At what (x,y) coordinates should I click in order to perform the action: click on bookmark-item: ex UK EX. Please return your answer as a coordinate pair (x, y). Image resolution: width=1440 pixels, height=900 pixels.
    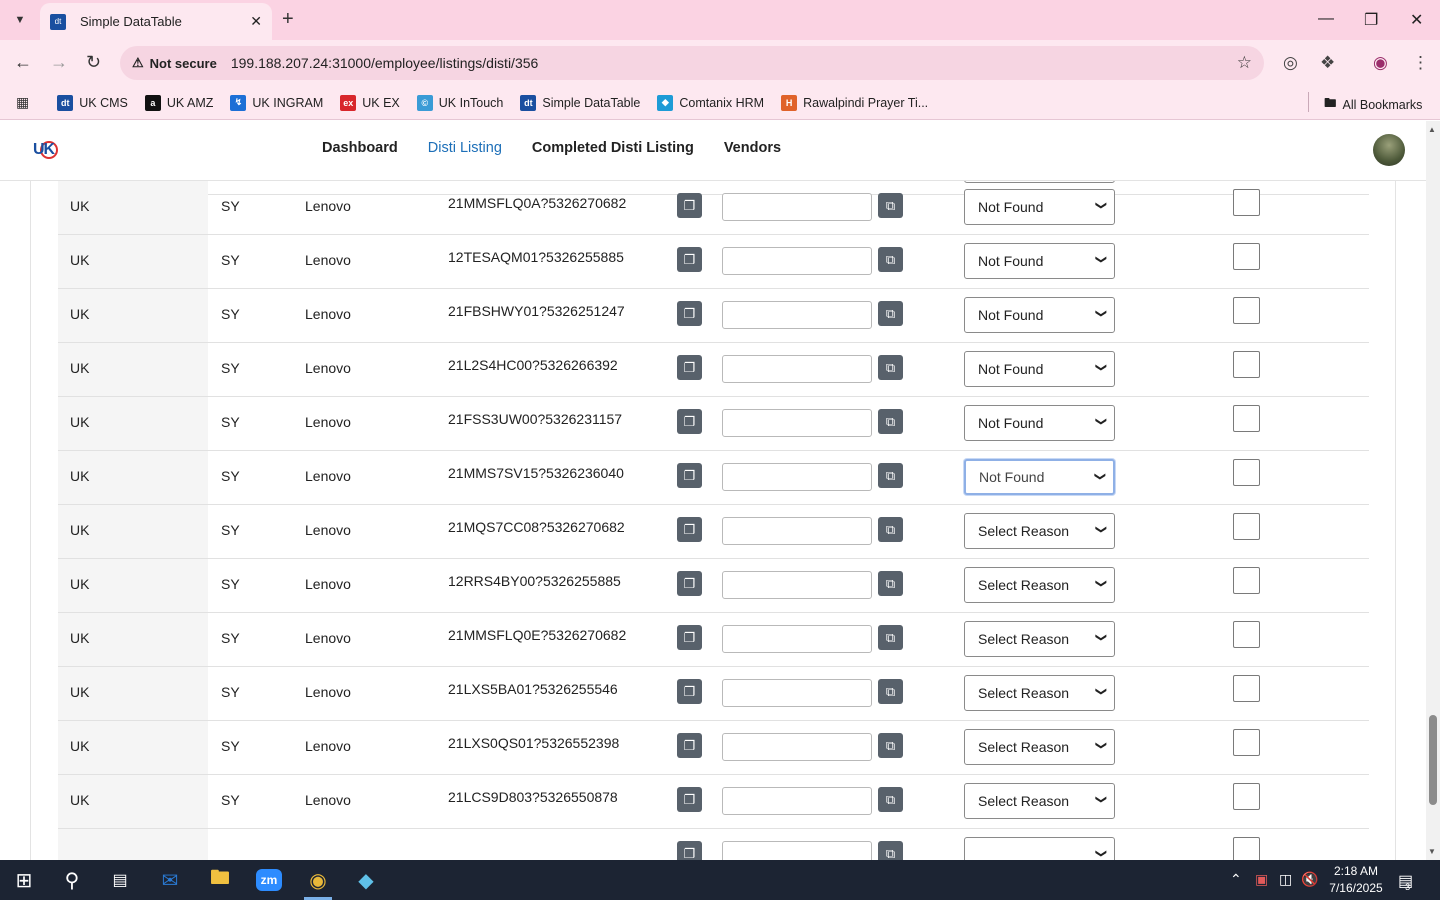
    Looking at the image, I should click on (370, 102).